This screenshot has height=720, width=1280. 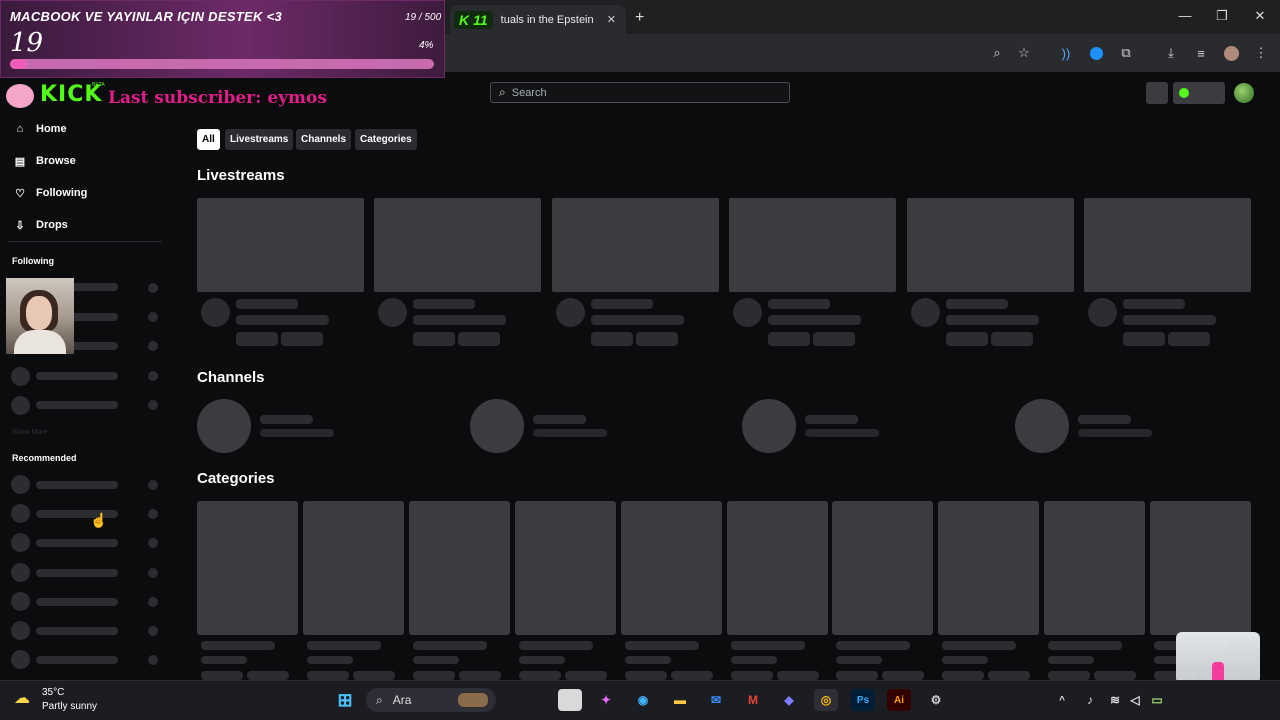 I want to click on edge-icon: ◉, so click(x=643, y=700).